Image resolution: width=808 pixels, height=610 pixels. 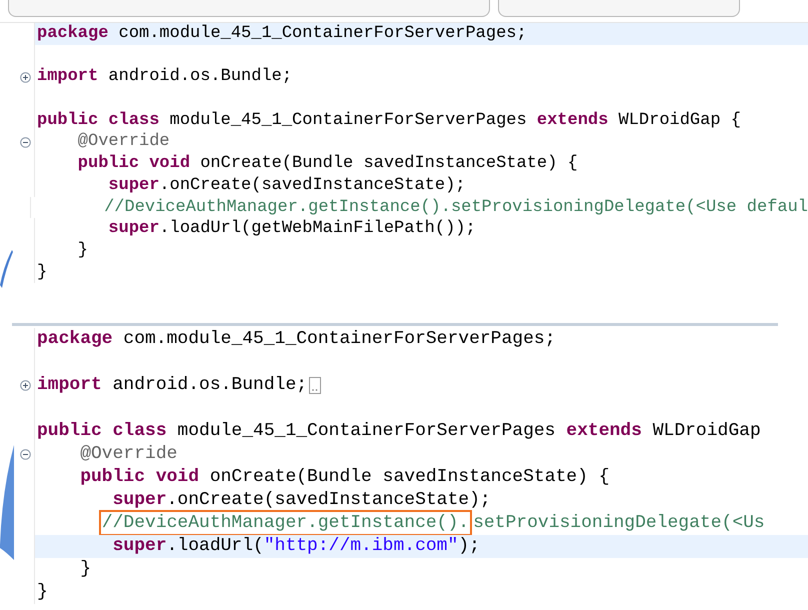 I want to click on folded-code-icon, so click(x=315, y=385).